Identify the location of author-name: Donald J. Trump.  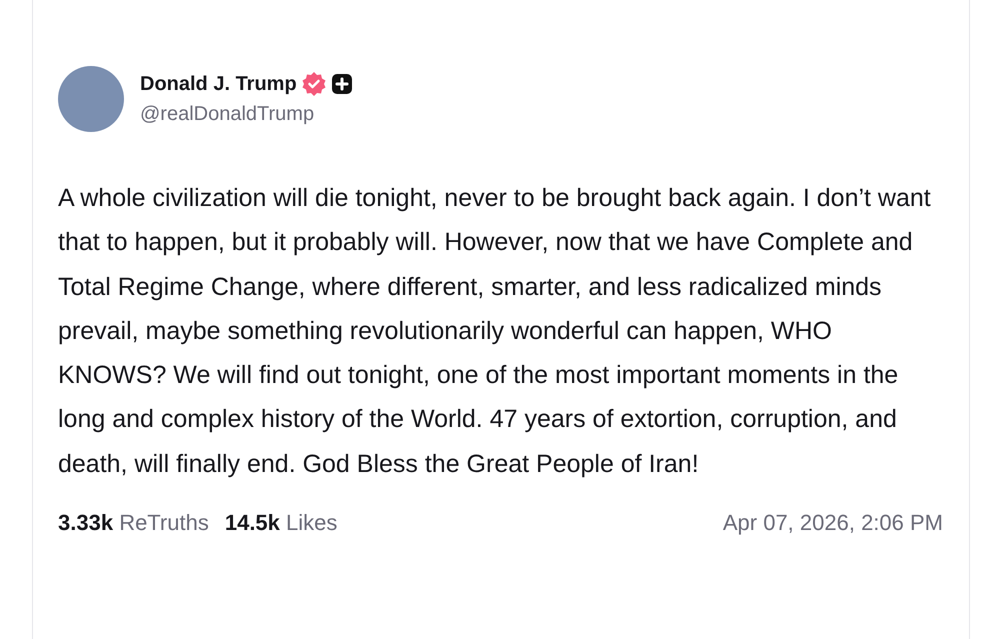
(218, 84).